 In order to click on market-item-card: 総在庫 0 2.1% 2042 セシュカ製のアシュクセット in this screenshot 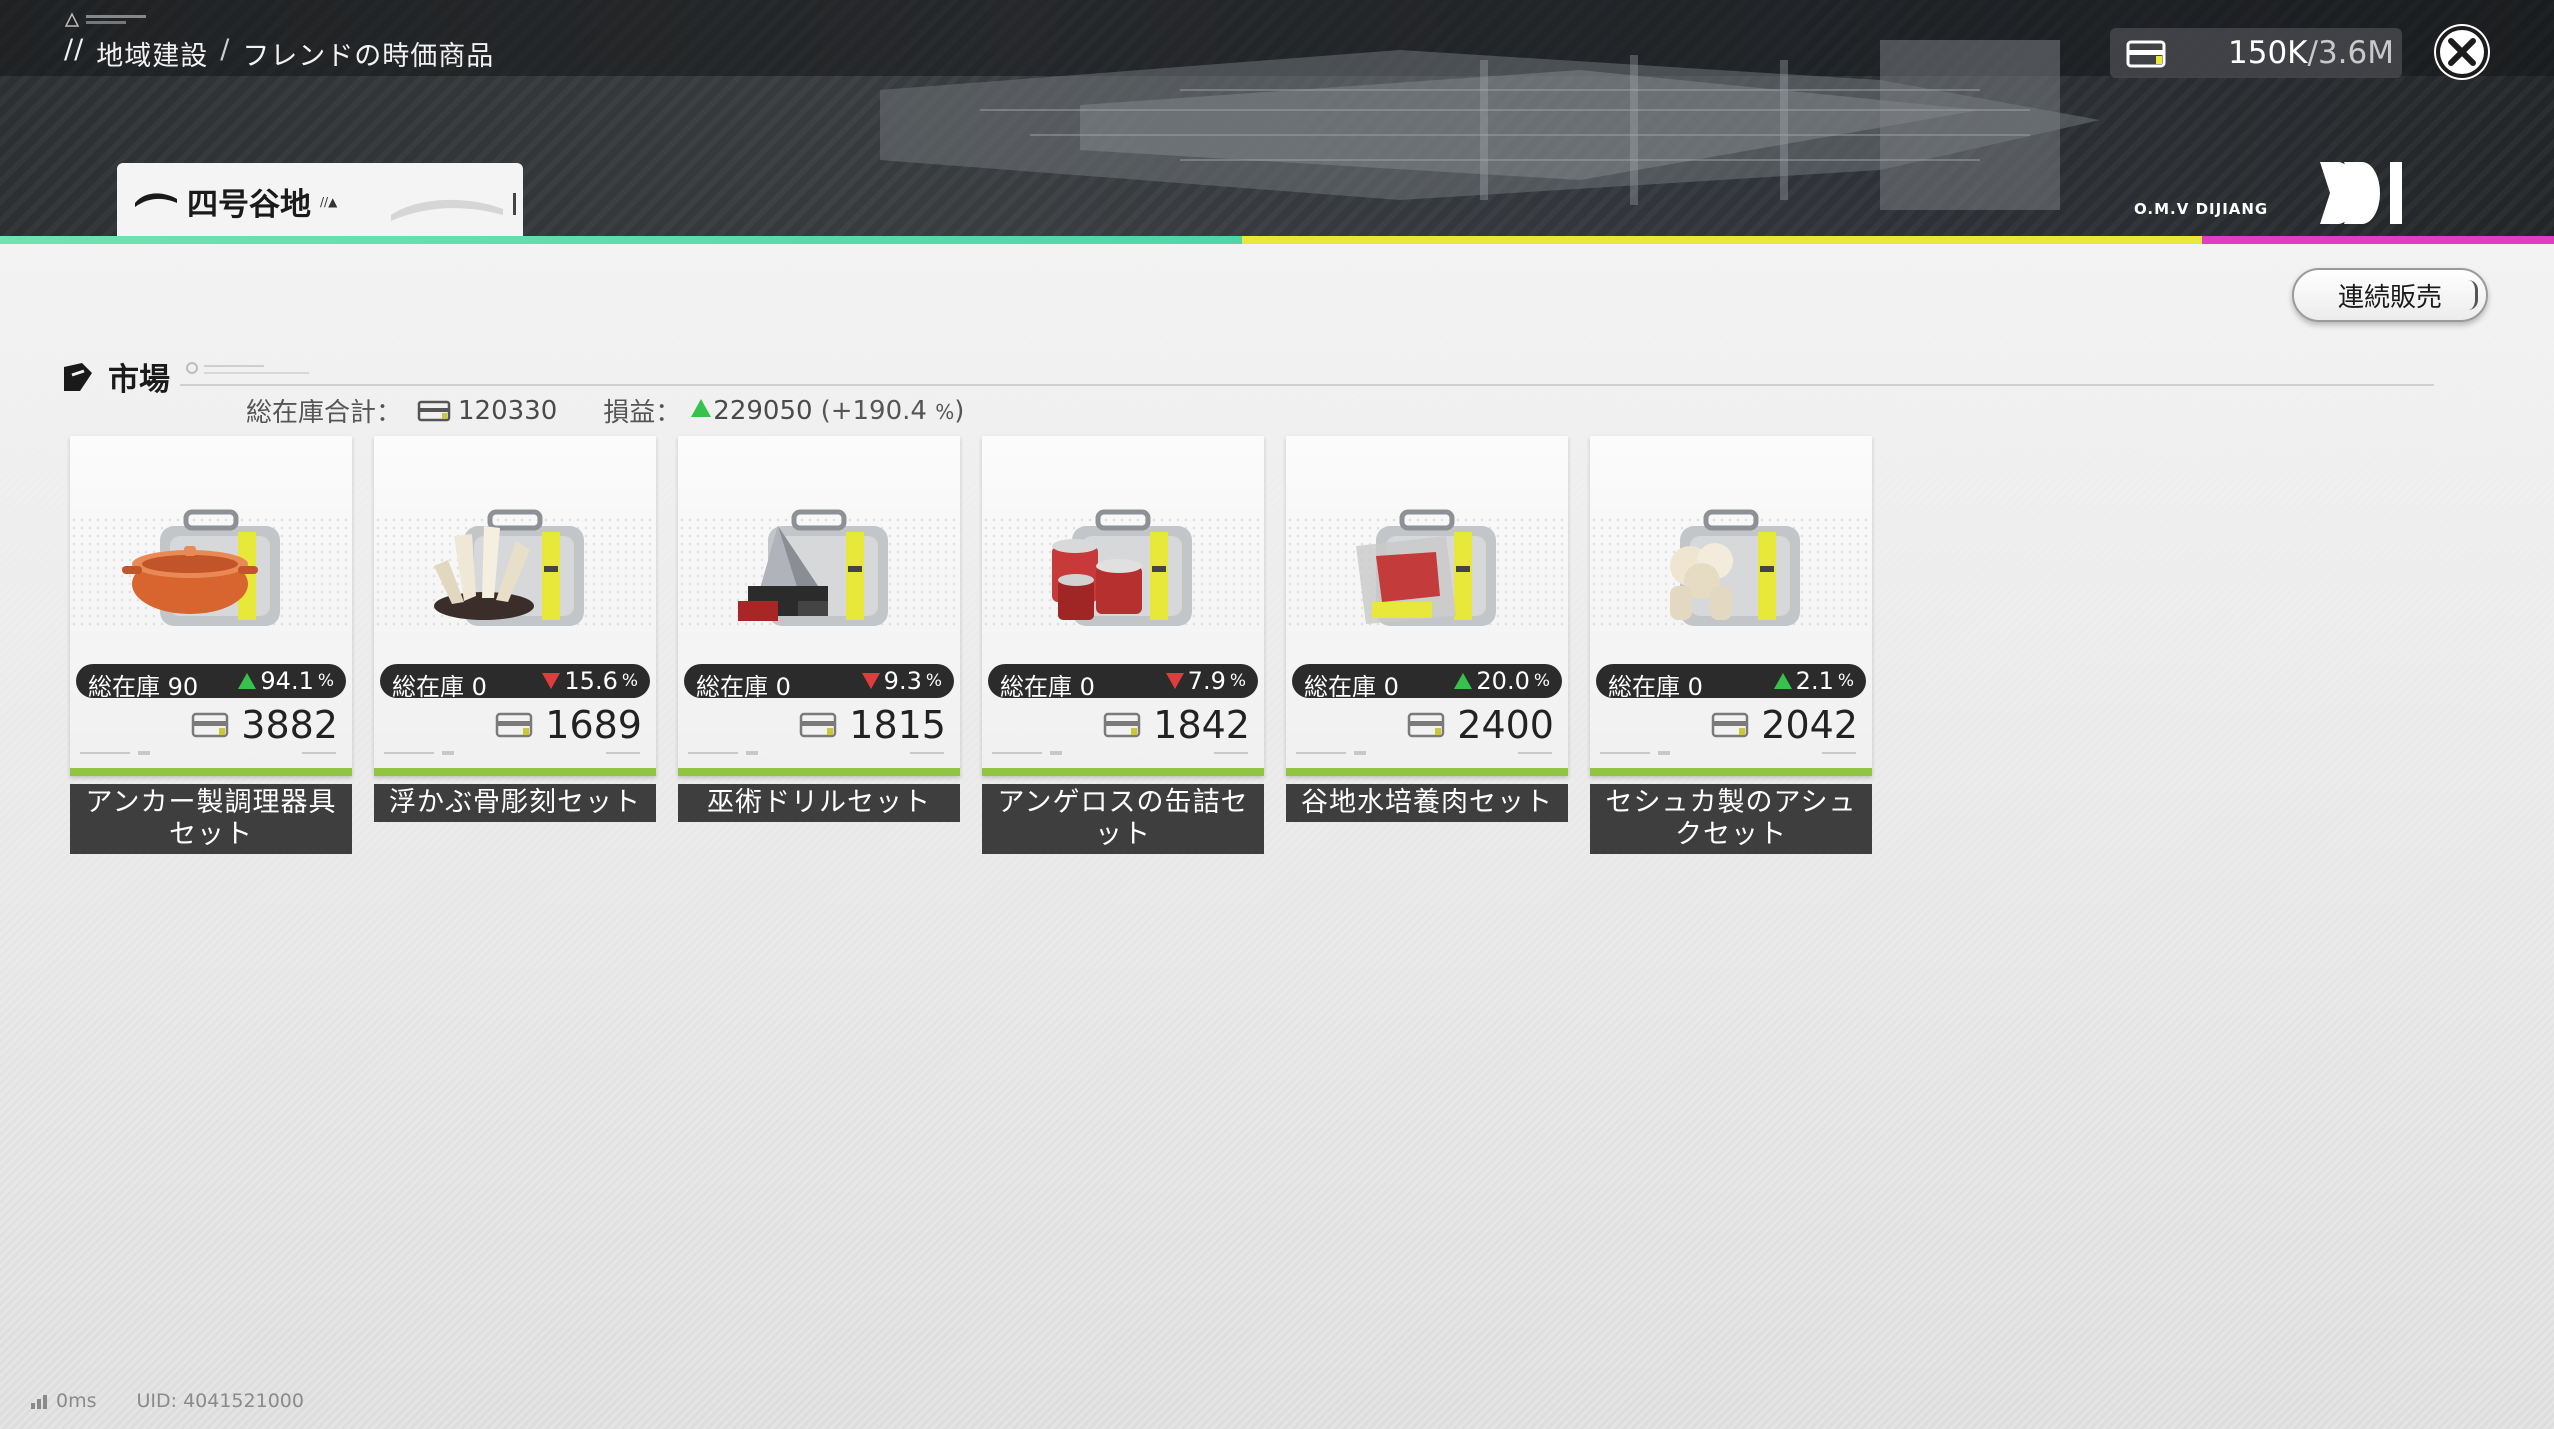, I will do `click(1731, 645)`.